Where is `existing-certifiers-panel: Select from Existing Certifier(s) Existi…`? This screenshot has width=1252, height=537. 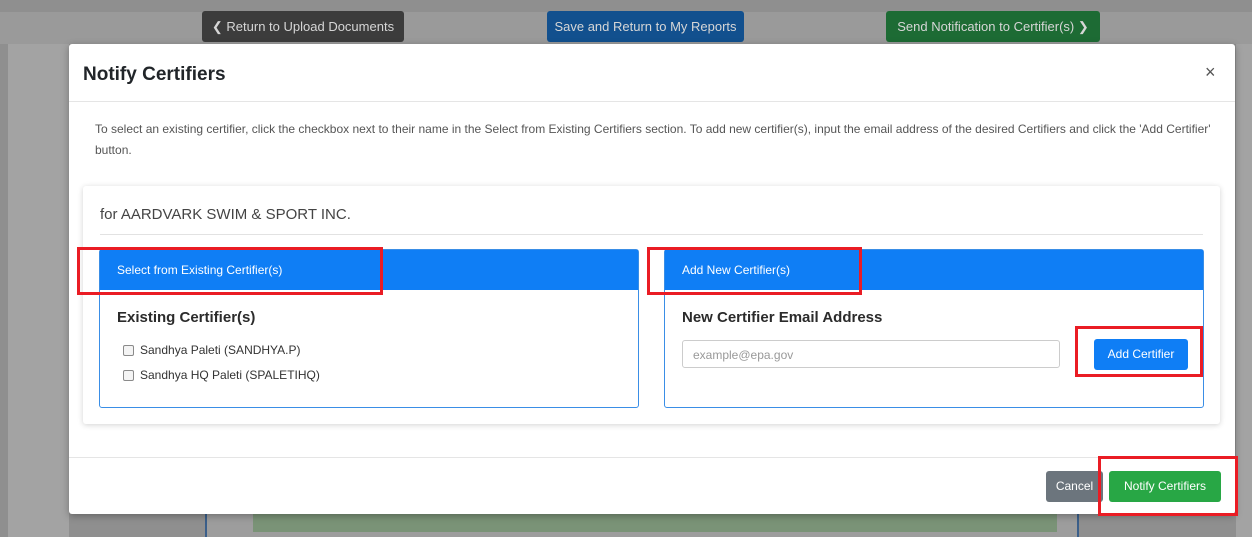 existing-certifiers-panel: Select from Existing Certifier(s) Existi… is located at coordinates (369, 328).